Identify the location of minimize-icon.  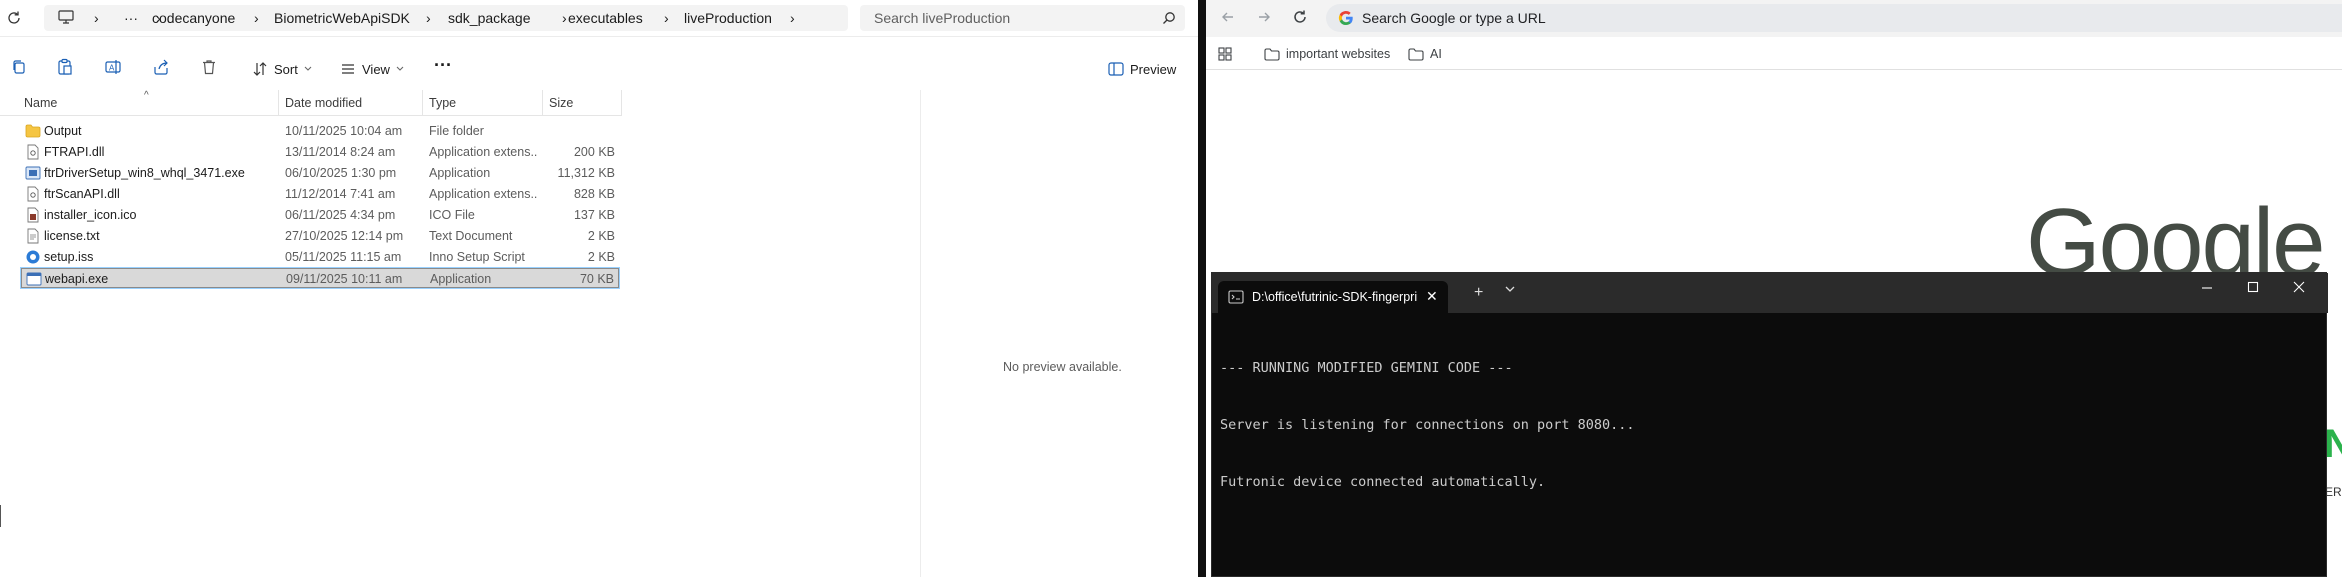
(2207, 288).